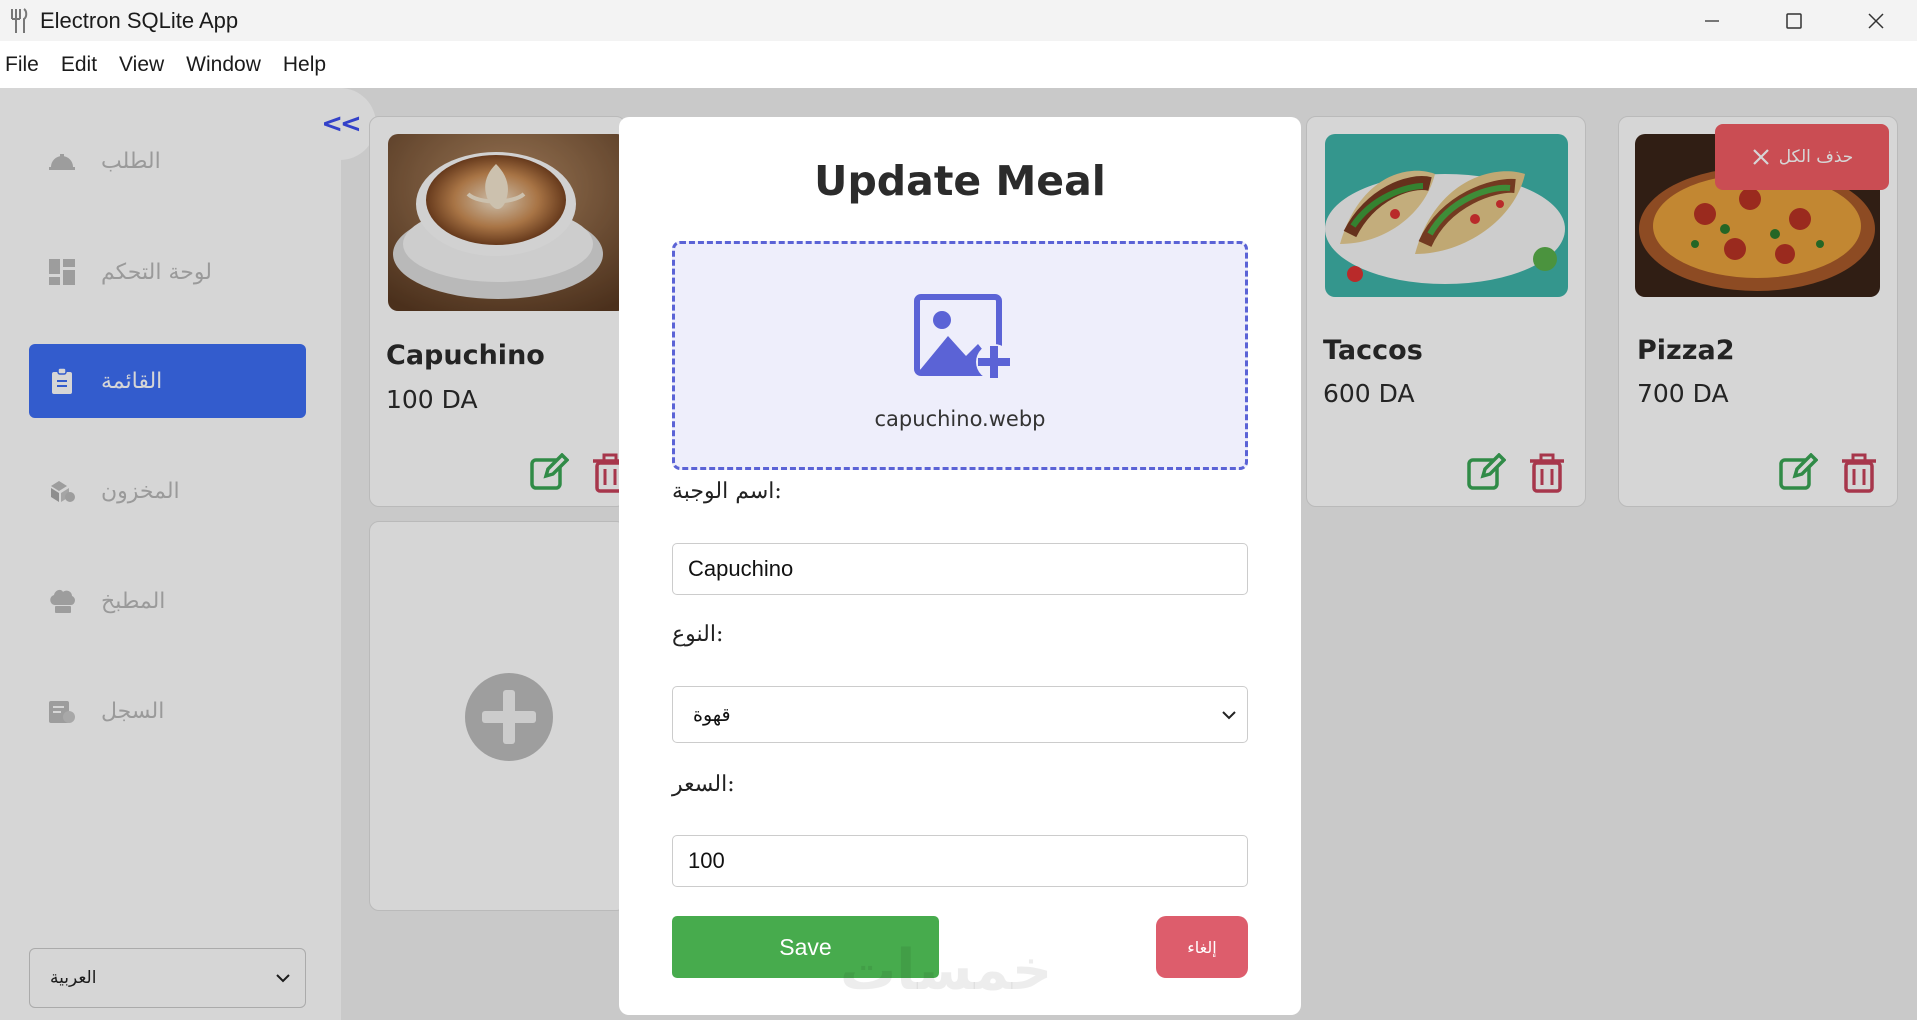  Describe the element at coordinates (960, 714) in the screenshot. I see `meal-type-select: قهوة` at that location.